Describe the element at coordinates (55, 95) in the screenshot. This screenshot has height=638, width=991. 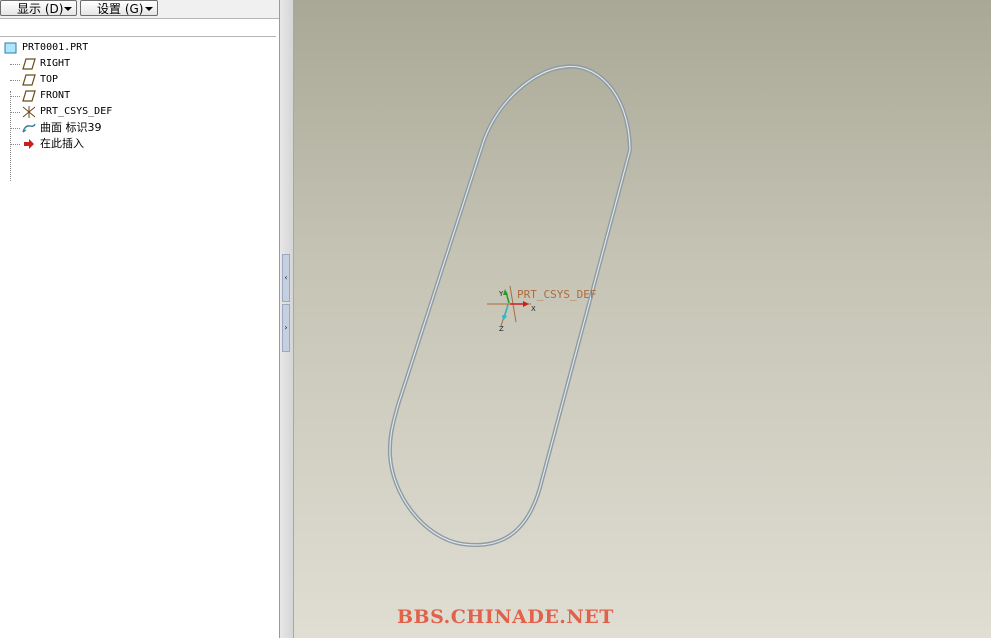
I see `tree-item-label: FRONT` at that location.